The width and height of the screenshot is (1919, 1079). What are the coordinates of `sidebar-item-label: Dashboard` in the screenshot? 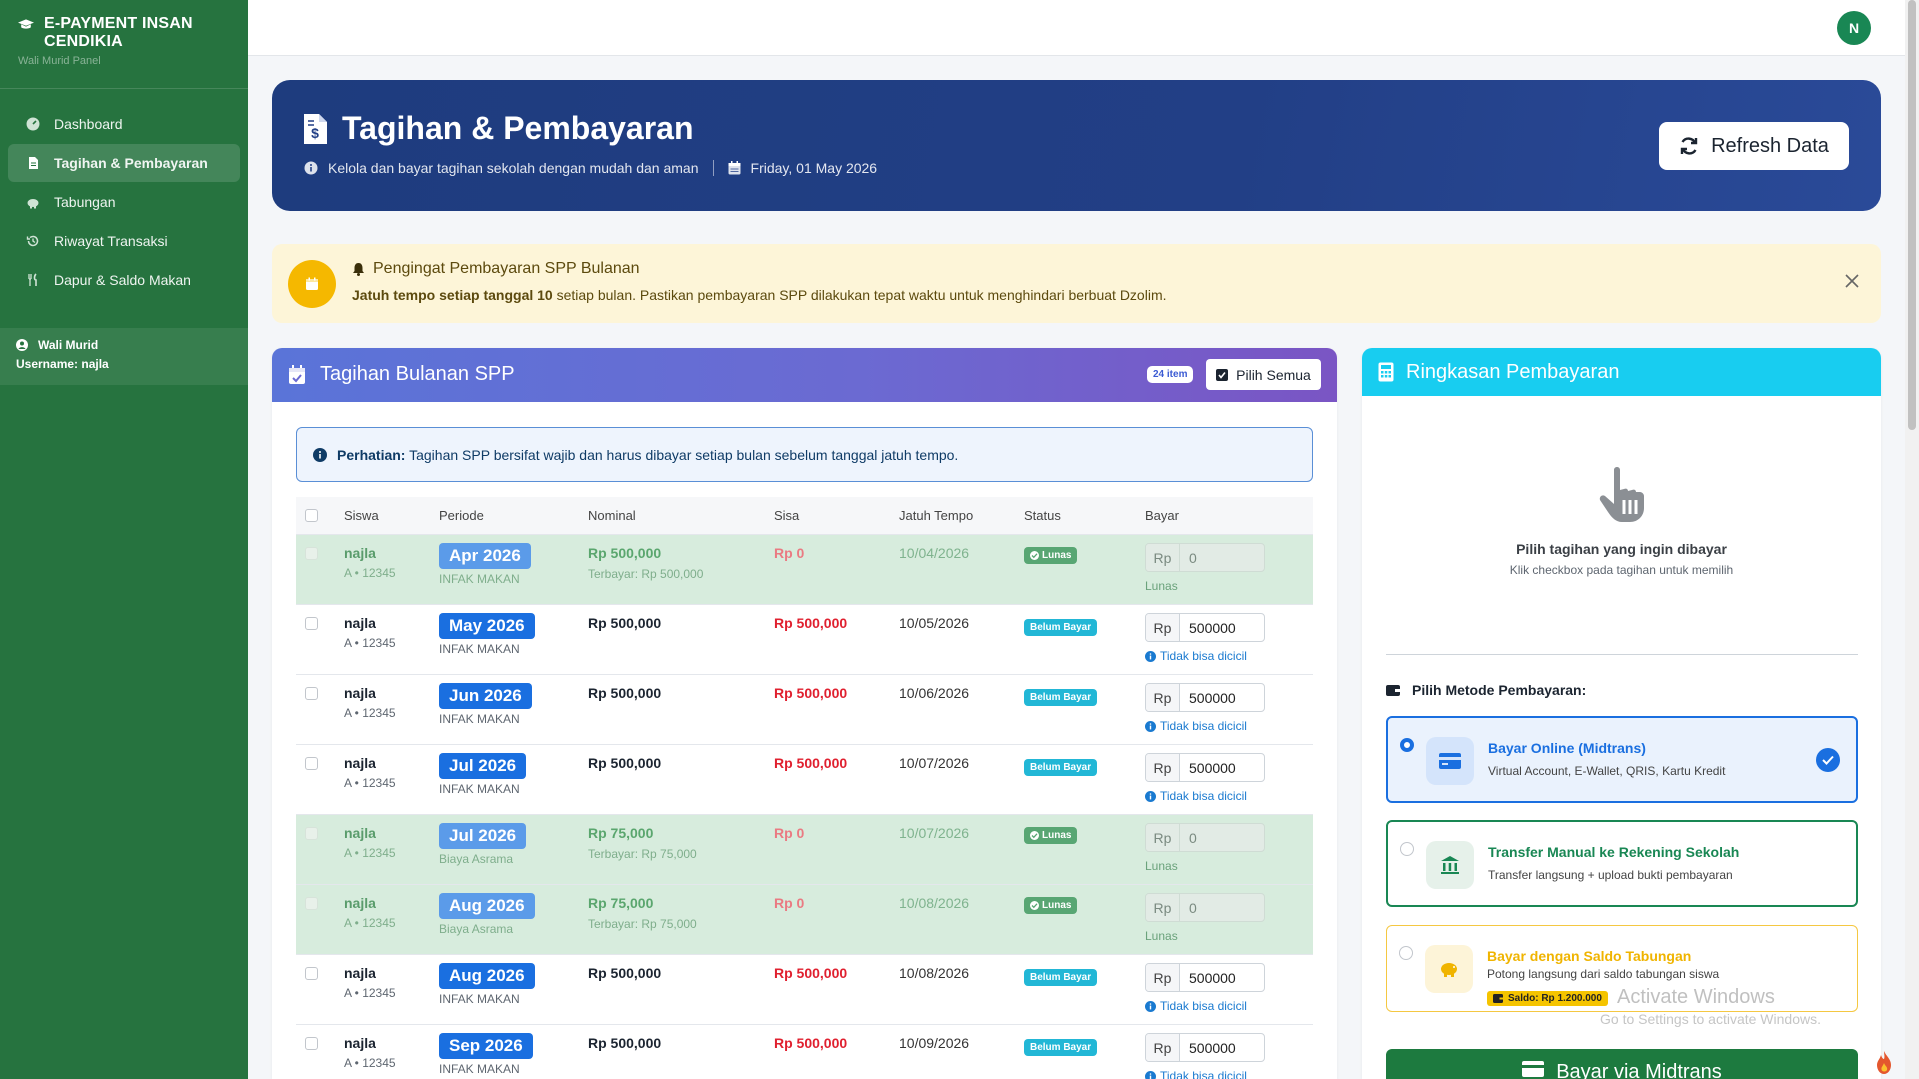 It's located at (88, 124).